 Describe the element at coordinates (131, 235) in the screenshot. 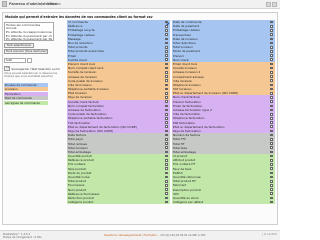

I see `footer-support-prefix: Questions / Renseignements / Formation :` at that location.